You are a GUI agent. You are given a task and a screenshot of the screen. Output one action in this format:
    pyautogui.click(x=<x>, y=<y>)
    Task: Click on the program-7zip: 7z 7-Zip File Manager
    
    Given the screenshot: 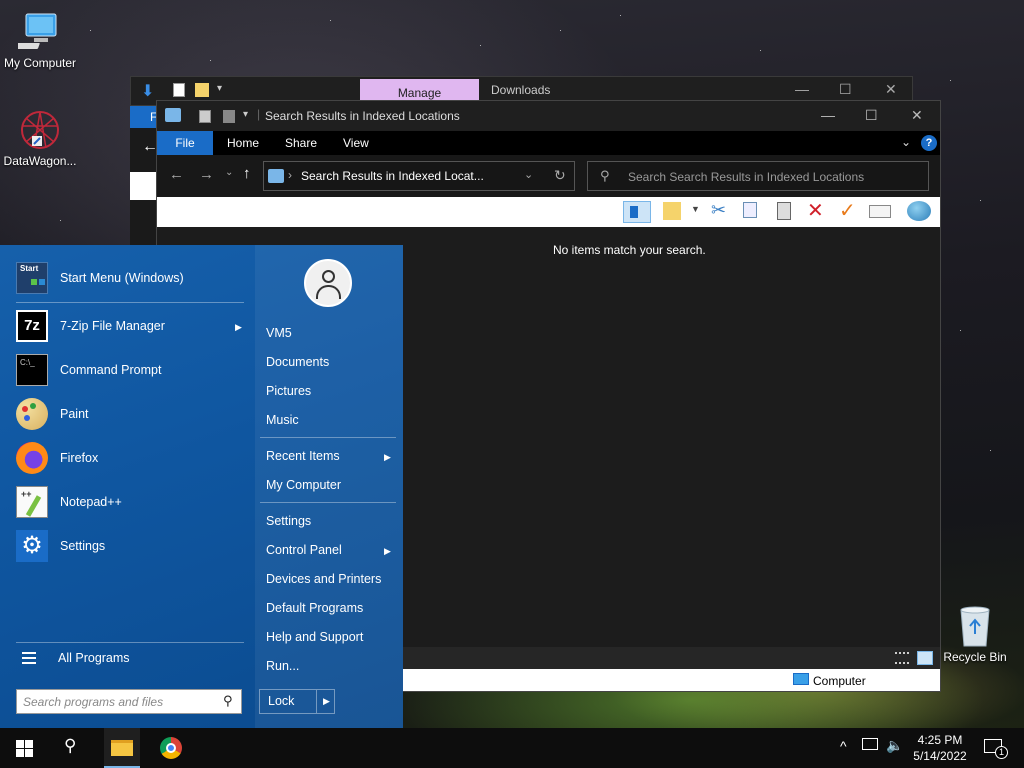 What is the action you would take?
    pyautogui.click(x=131, y=326)
    